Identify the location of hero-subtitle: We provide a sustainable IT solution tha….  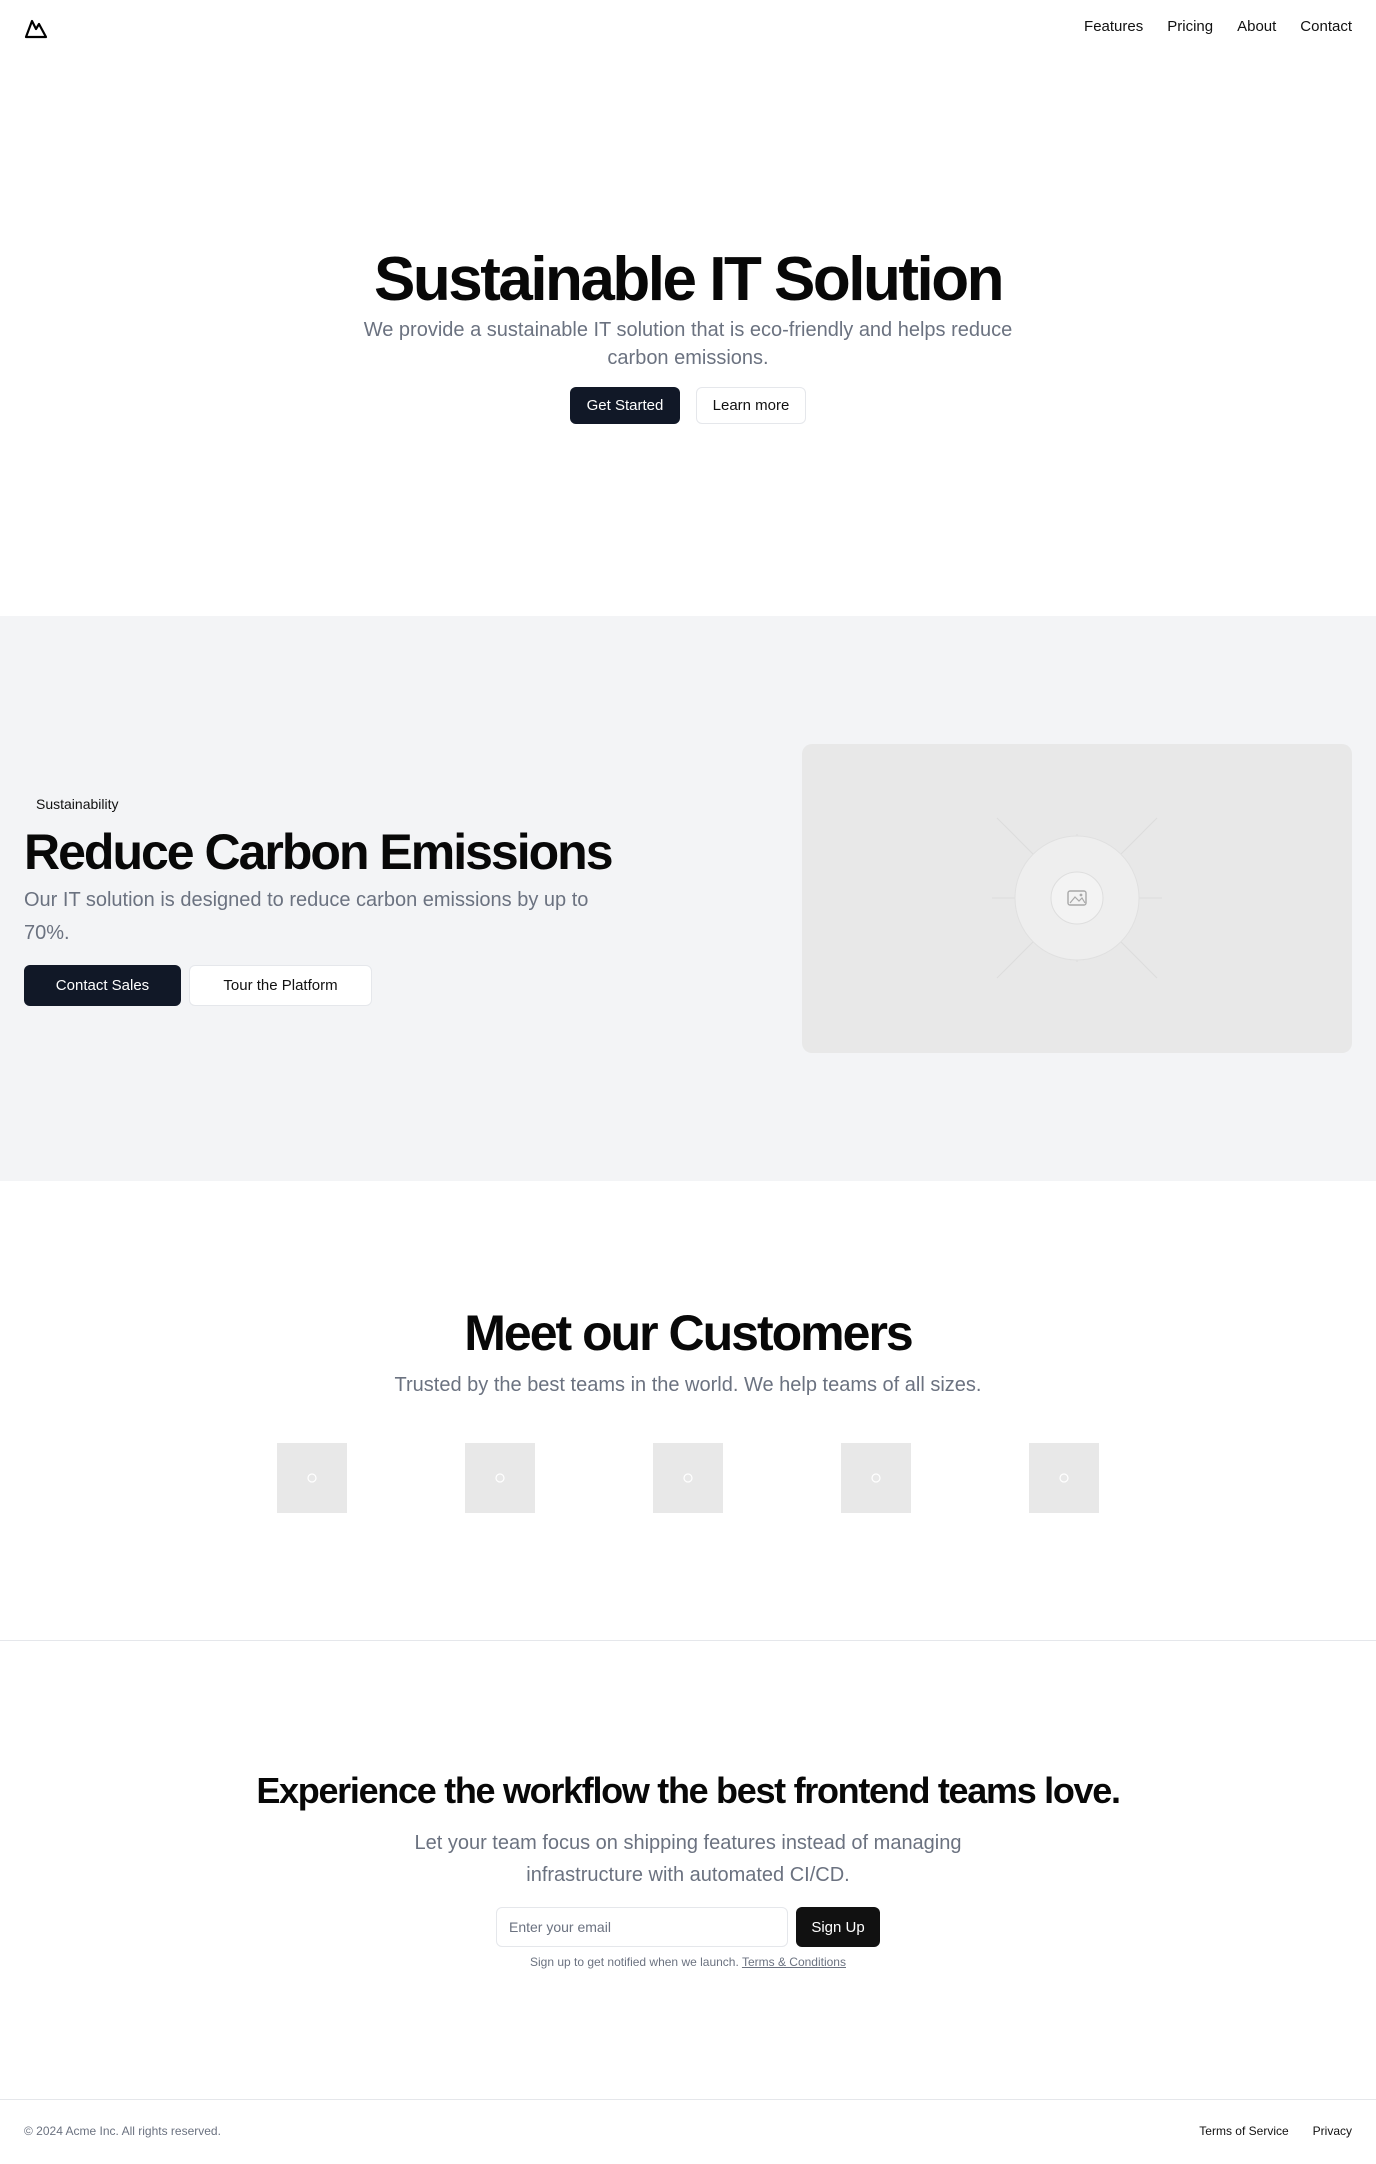
(688, 344).